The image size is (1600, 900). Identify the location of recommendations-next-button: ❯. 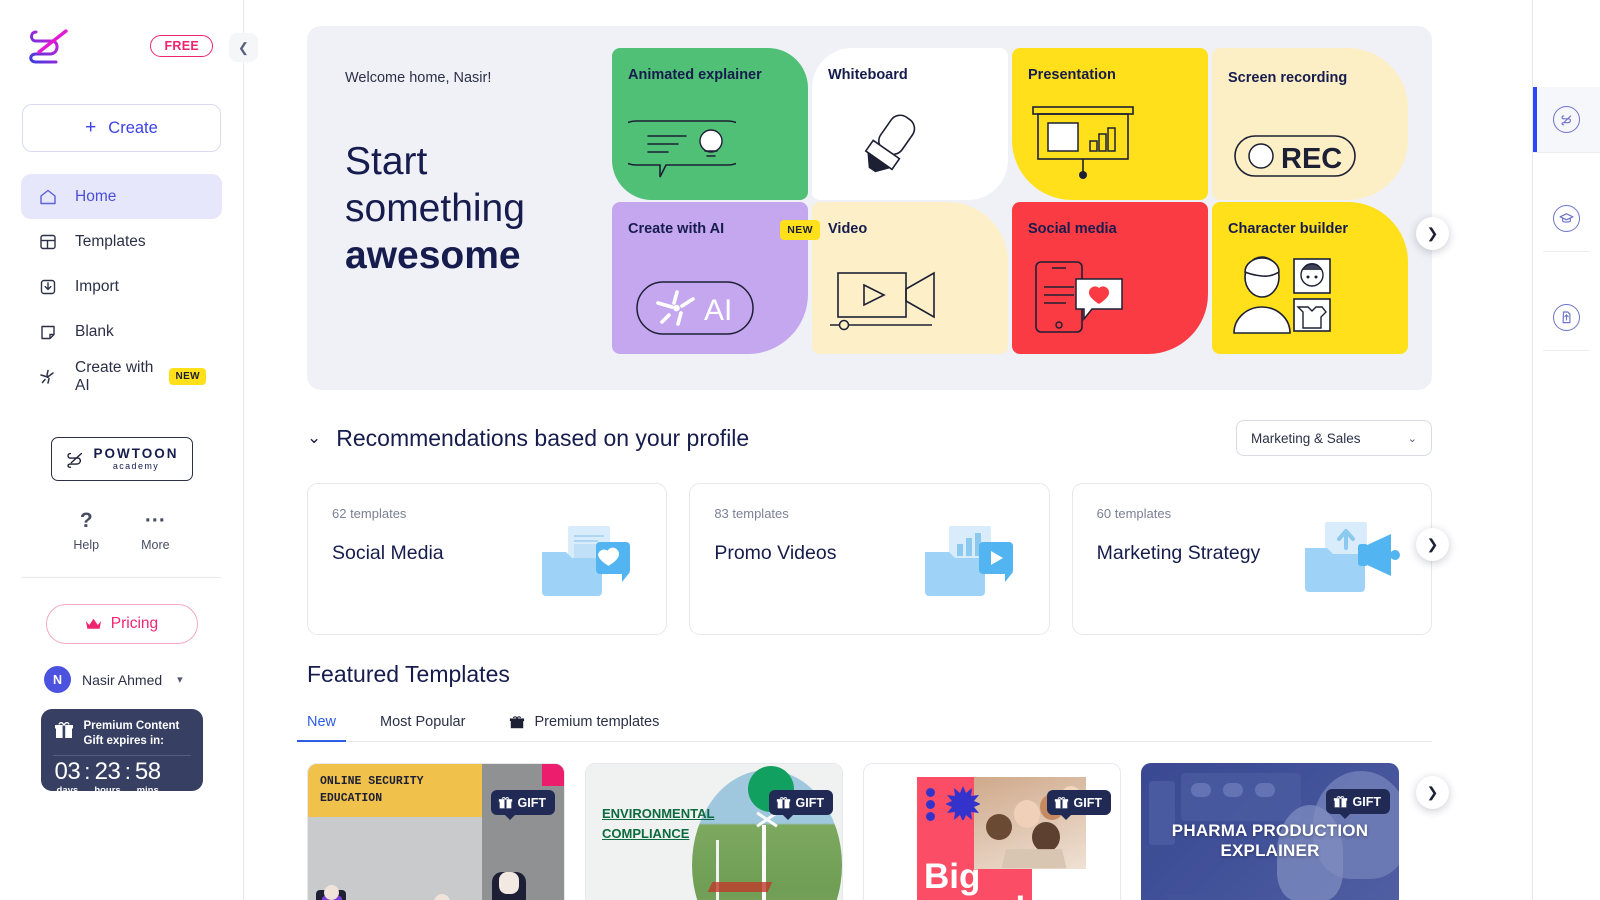
(1432, 544).